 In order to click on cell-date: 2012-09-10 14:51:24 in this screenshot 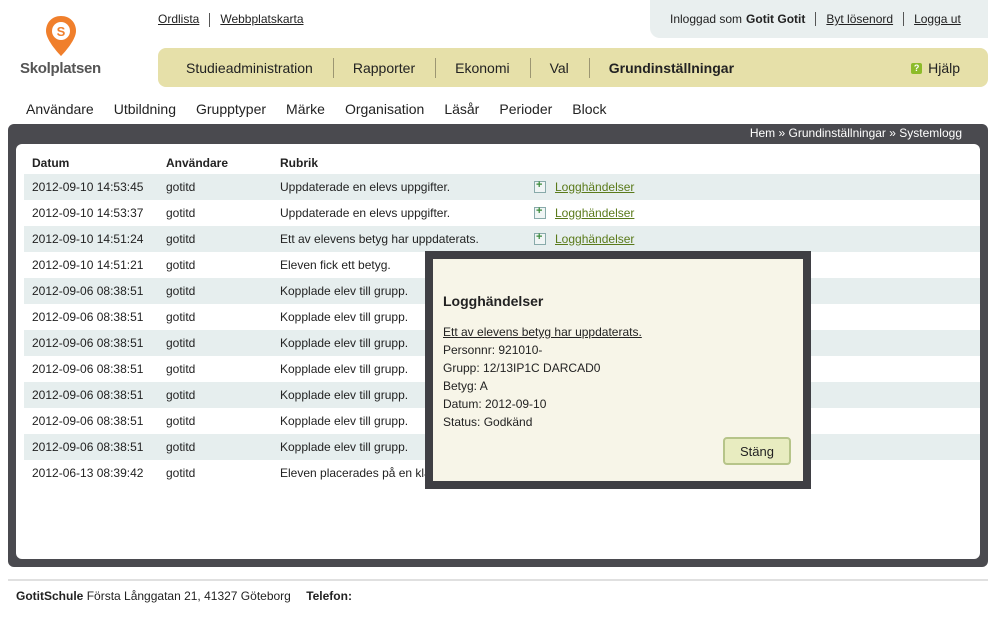, I will do `click(91, 239)`.